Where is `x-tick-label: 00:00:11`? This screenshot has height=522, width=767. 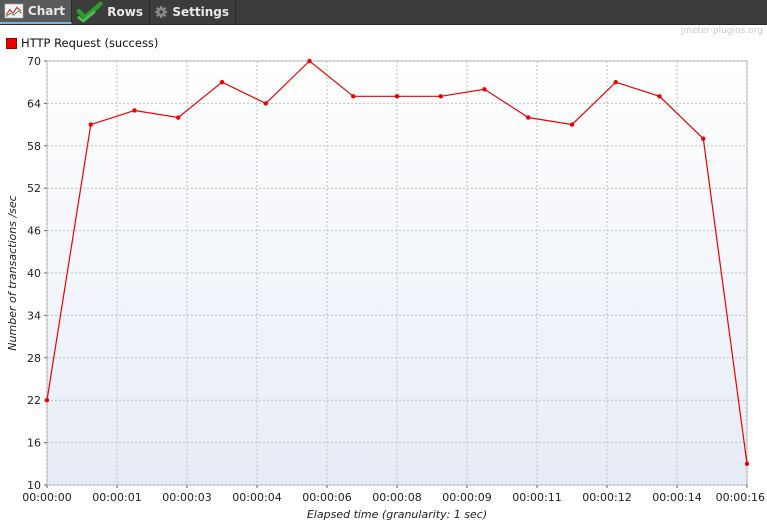
x-tick-label: 00:00:11 is located at coordinates (536, 497).